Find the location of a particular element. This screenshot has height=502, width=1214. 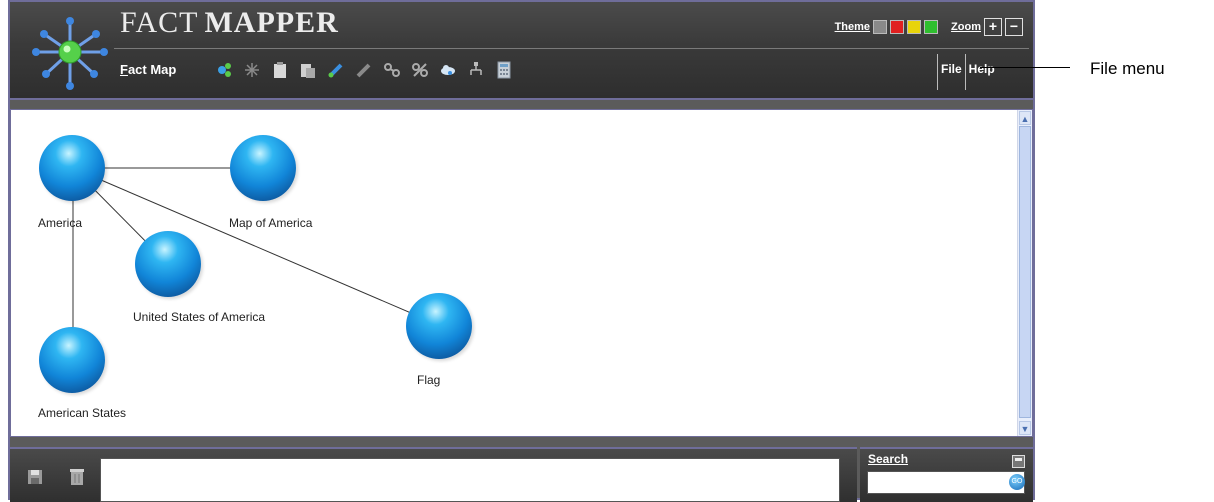

pen-disabled-icon is located at coordinates (364, 70).